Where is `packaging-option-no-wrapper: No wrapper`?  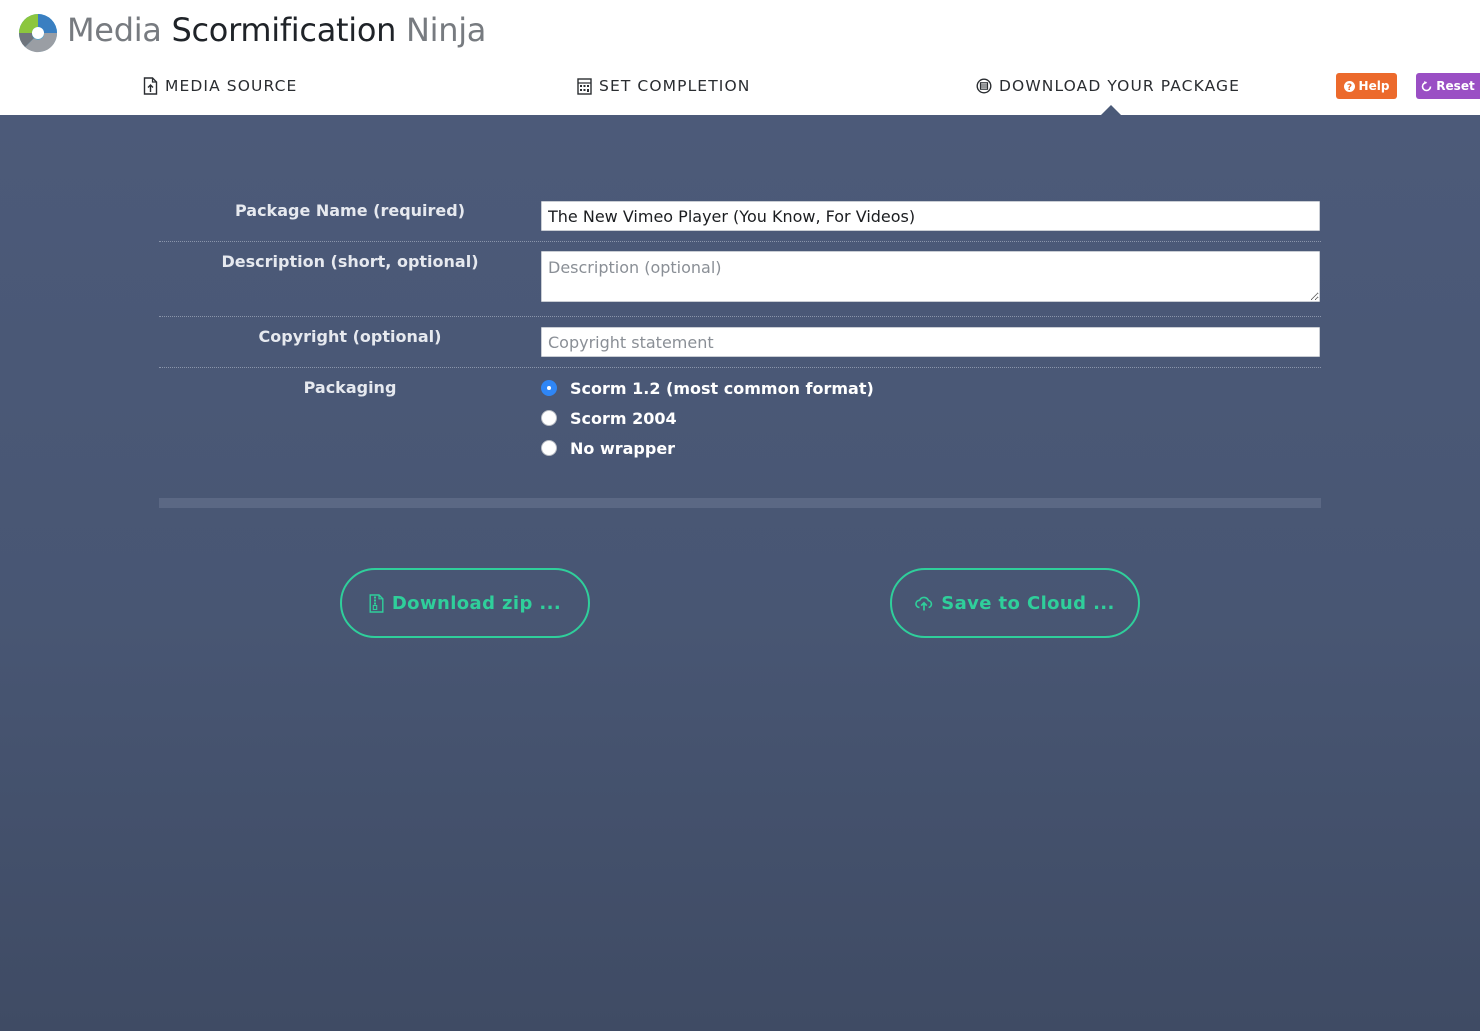 packaging-option-no-wrapper: No wrapper is located at coordinates (608, 448).